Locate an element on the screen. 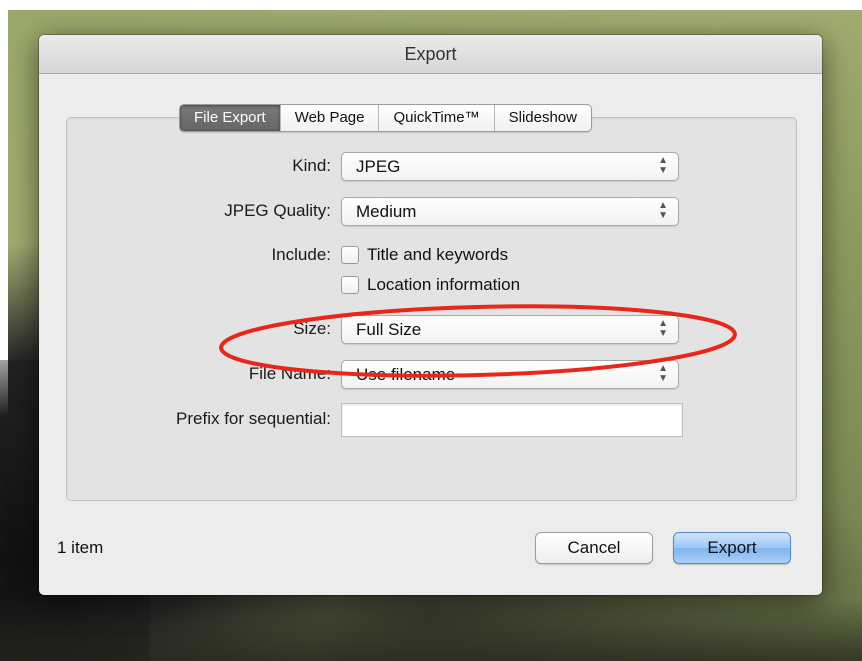 The image size is (862, 661). size-popup: Full Size ▲ ▼ is located at coordinates (510, 329).